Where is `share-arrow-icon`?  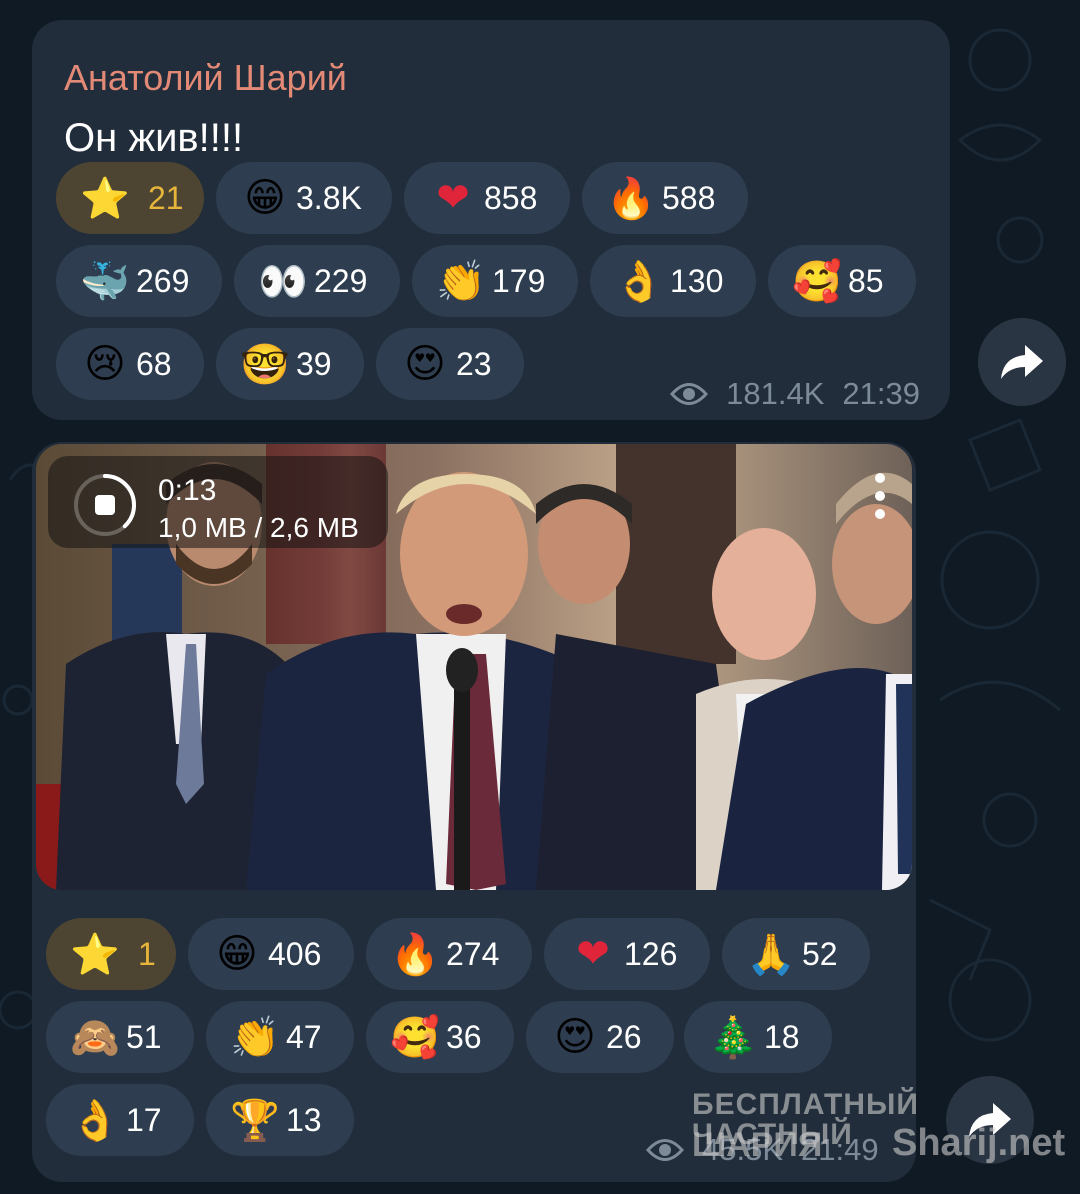
share-arrow-icon is located at coordinates (1022, 362).